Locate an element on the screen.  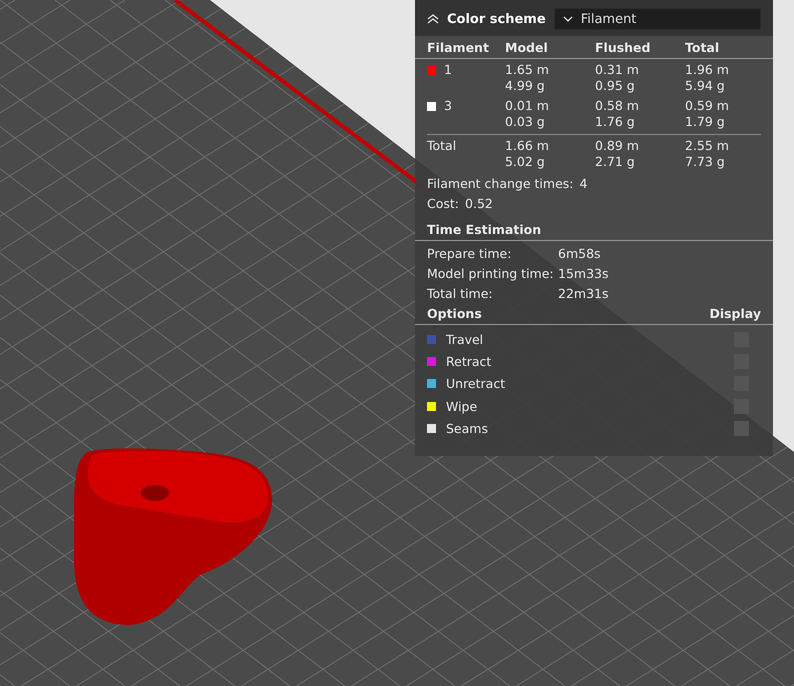
stat-label: Filament change times: is located at coordinates (500, 184).